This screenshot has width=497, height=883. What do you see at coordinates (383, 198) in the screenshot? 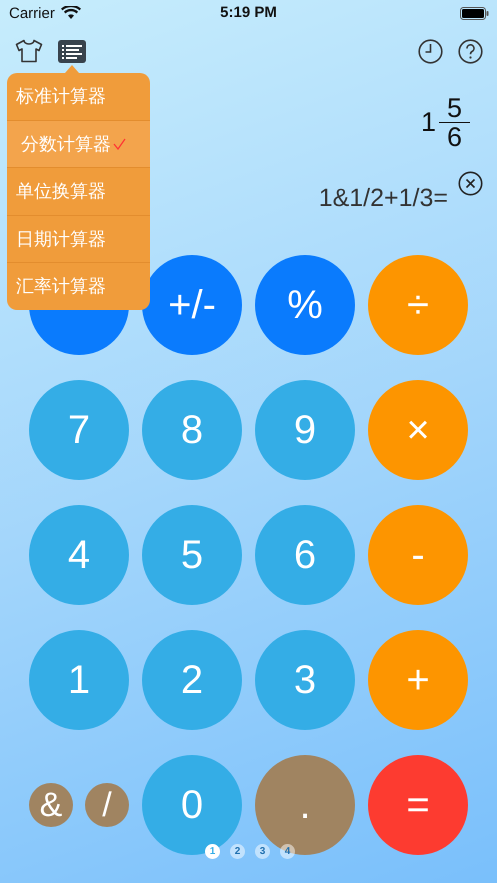
I see `expression-text: 1&1/2+1/3=` at bounding box center [383, 198].